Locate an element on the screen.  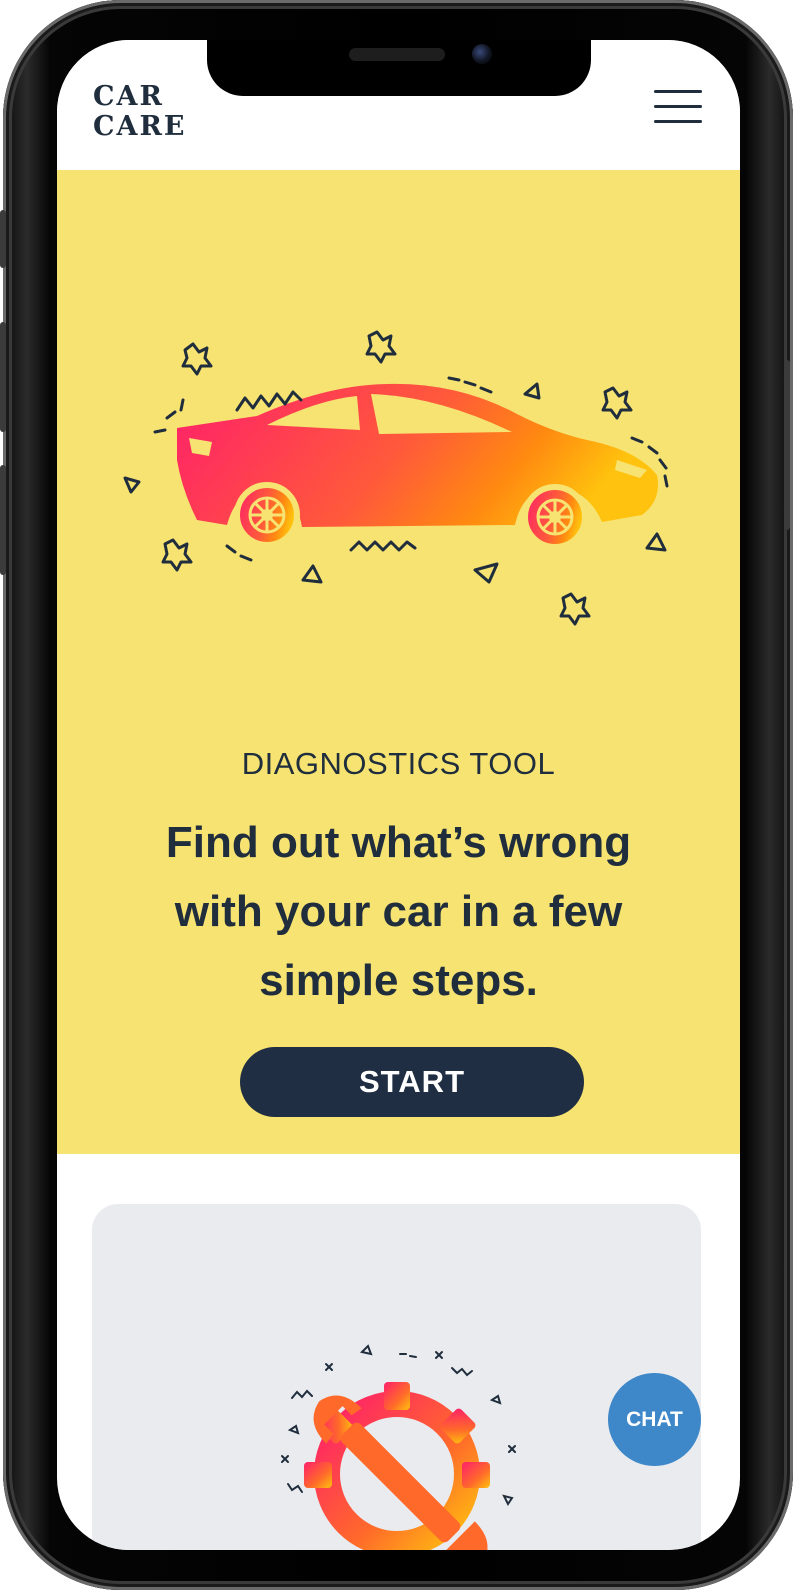
decor-dash-small is located at coordinates (408, 1355).